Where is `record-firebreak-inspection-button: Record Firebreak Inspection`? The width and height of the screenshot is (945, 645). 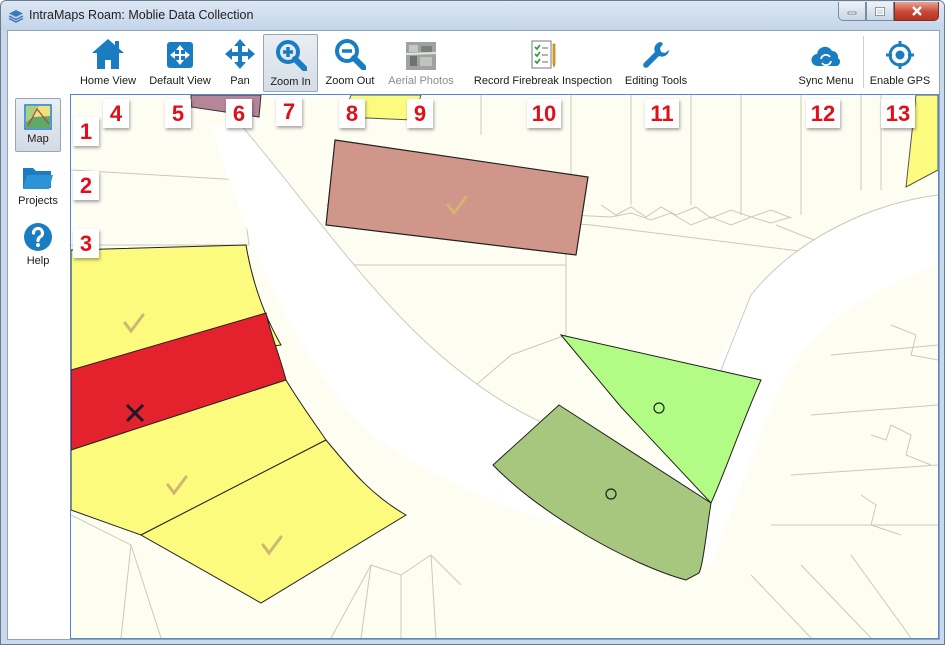 record-firebreak-inspection-button: Record Firebreak Inspection is located at coordinates (543, 63).